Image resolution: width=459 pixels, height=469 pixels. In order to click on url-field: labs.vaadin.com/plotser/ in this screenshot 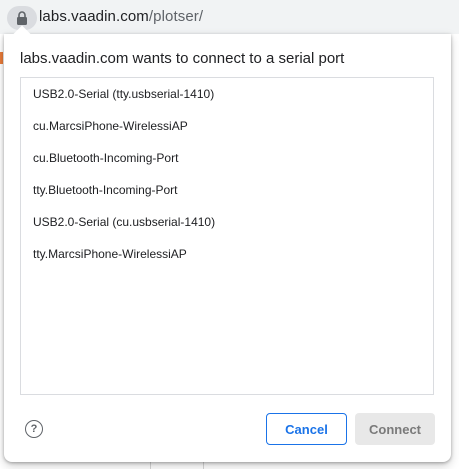, I will do `click(121, 16)`.